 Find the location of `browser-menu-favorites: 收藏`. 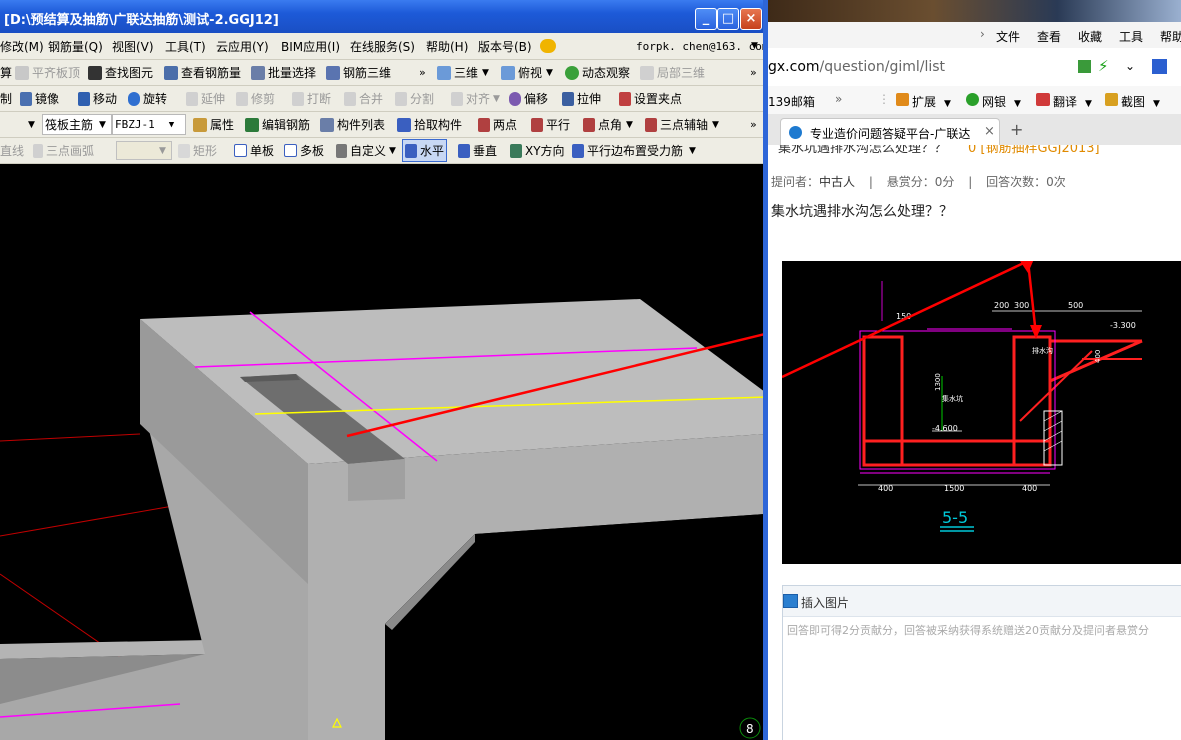

browser-menu-favorites: 收藏 is located at coordinates (1090, 36).